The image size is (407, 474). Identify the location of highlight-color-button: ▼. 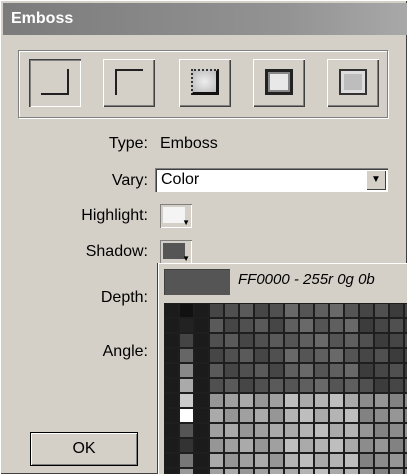
(176, 216).